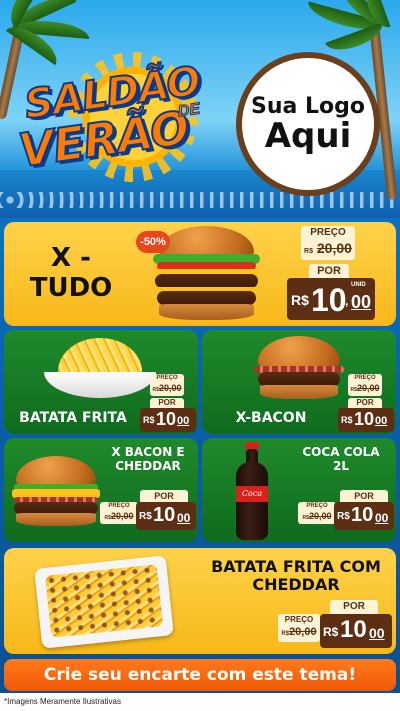 The height and width of the screenshot is (711, 400). I want to click on product-card-x-bacon: X-BACON PREÇO R$20,00 POR R$ 10 00, so click(299, 382).